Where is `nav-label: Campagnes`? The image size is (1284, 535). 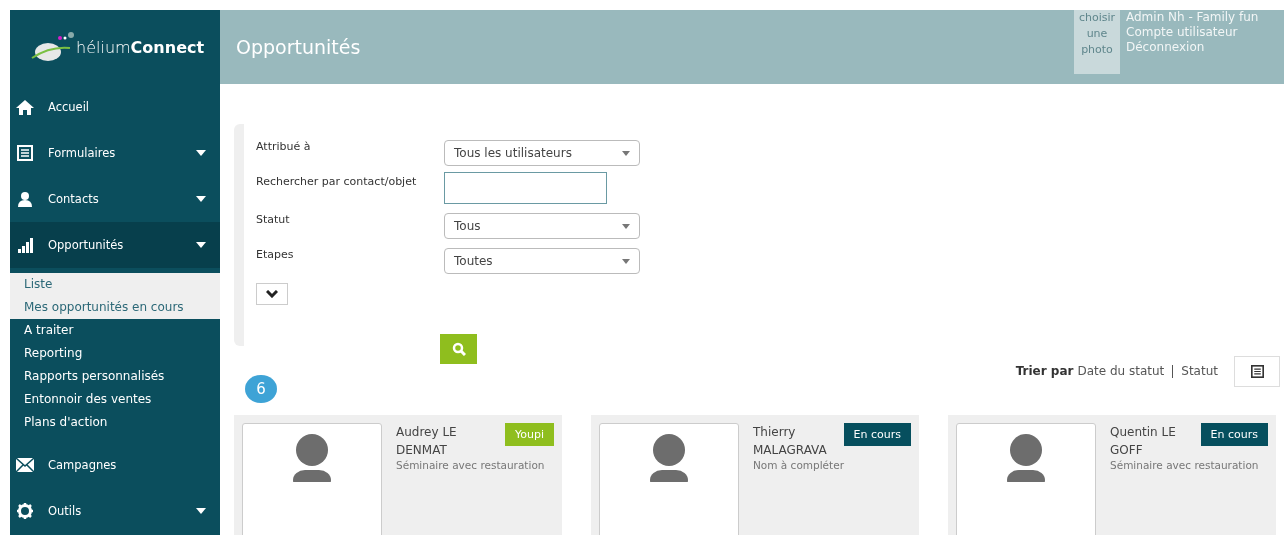 nav-label: Campagnes is located at coordinates (83, 465).